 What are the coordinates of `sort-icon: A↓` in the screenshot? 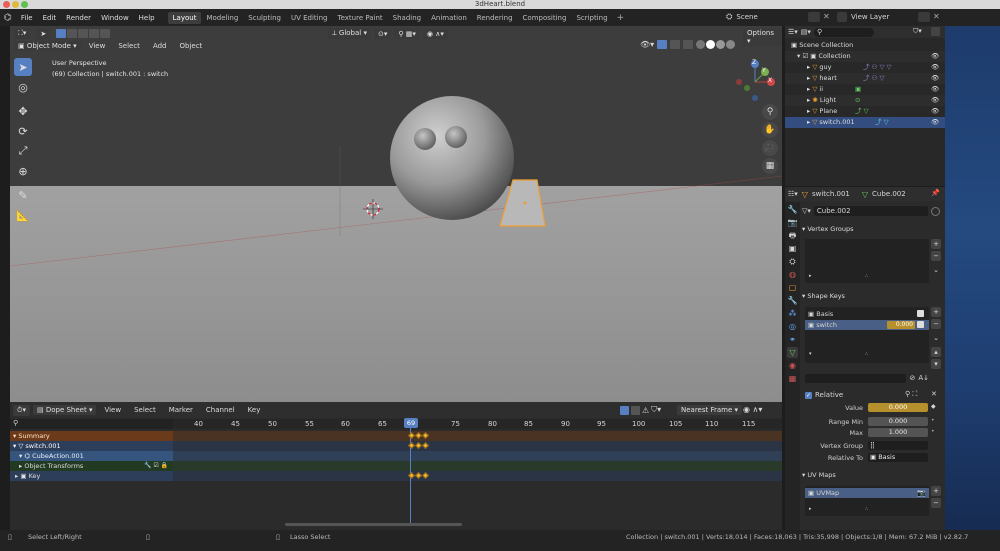 It's located at (923, 378).